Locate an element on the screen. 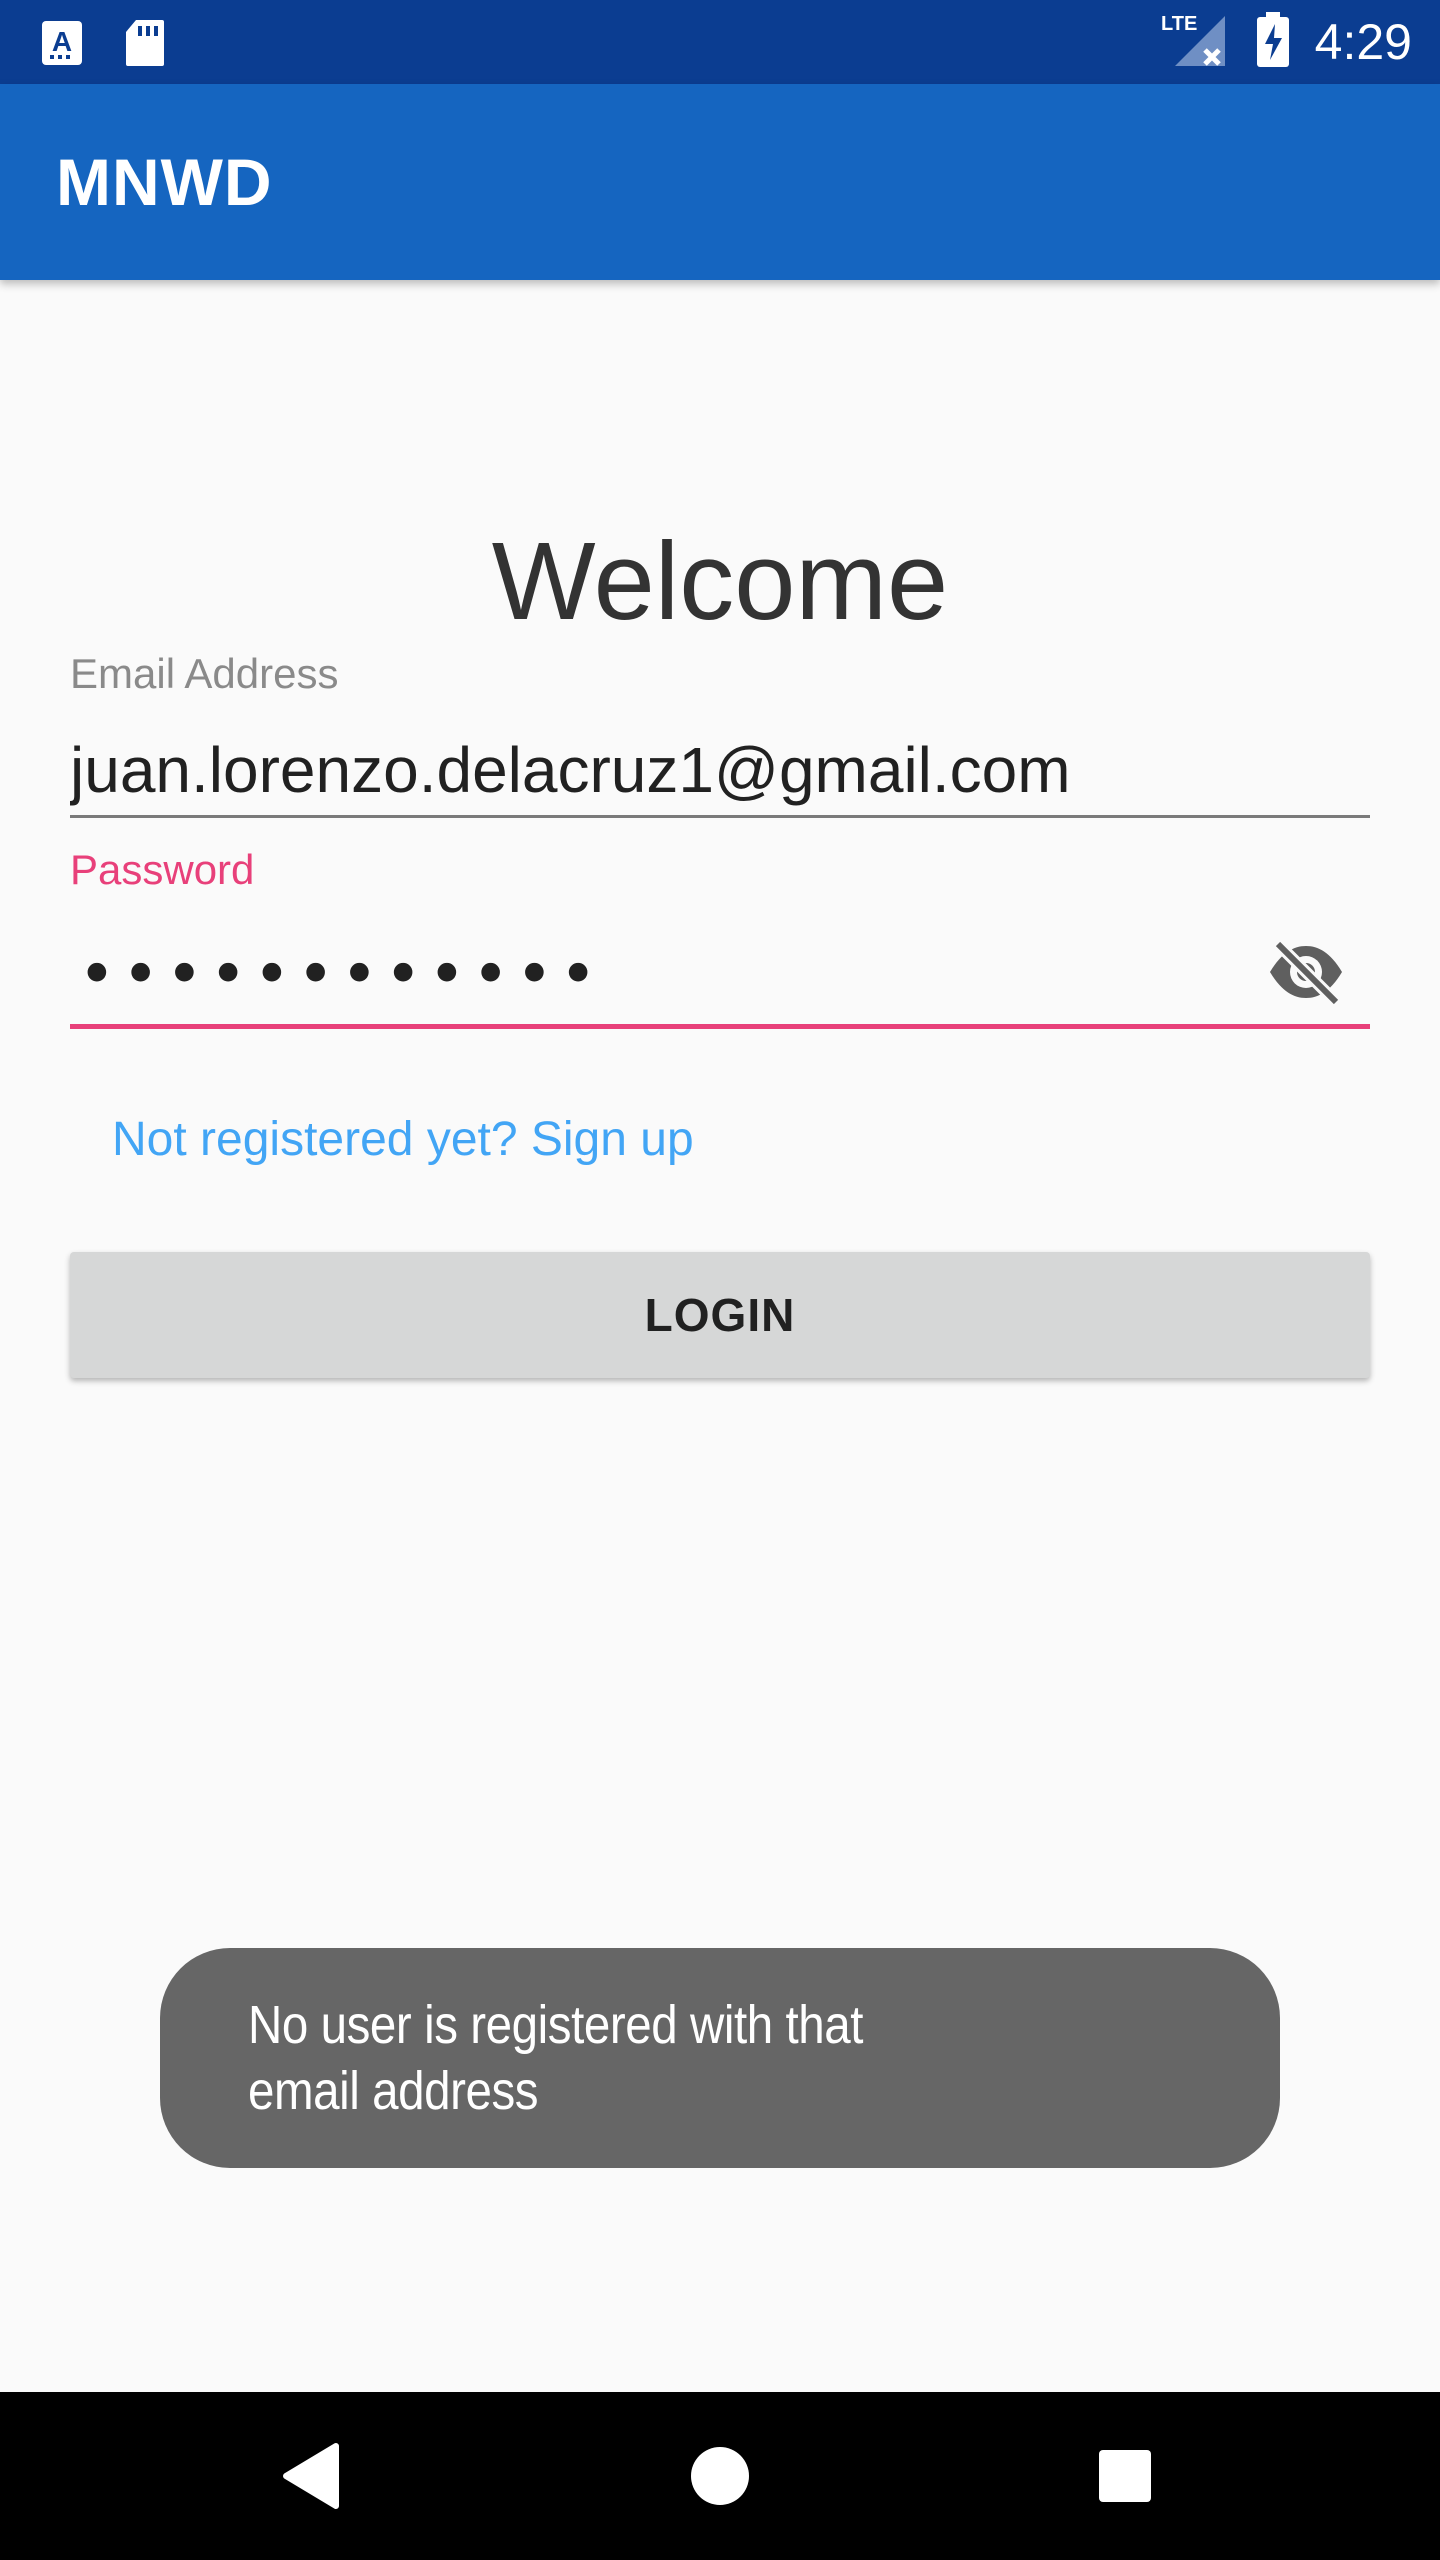 This screenshot has height=2560, width=1440. status-bar: A LTE 4:29 is located at coordinates (720, 42).